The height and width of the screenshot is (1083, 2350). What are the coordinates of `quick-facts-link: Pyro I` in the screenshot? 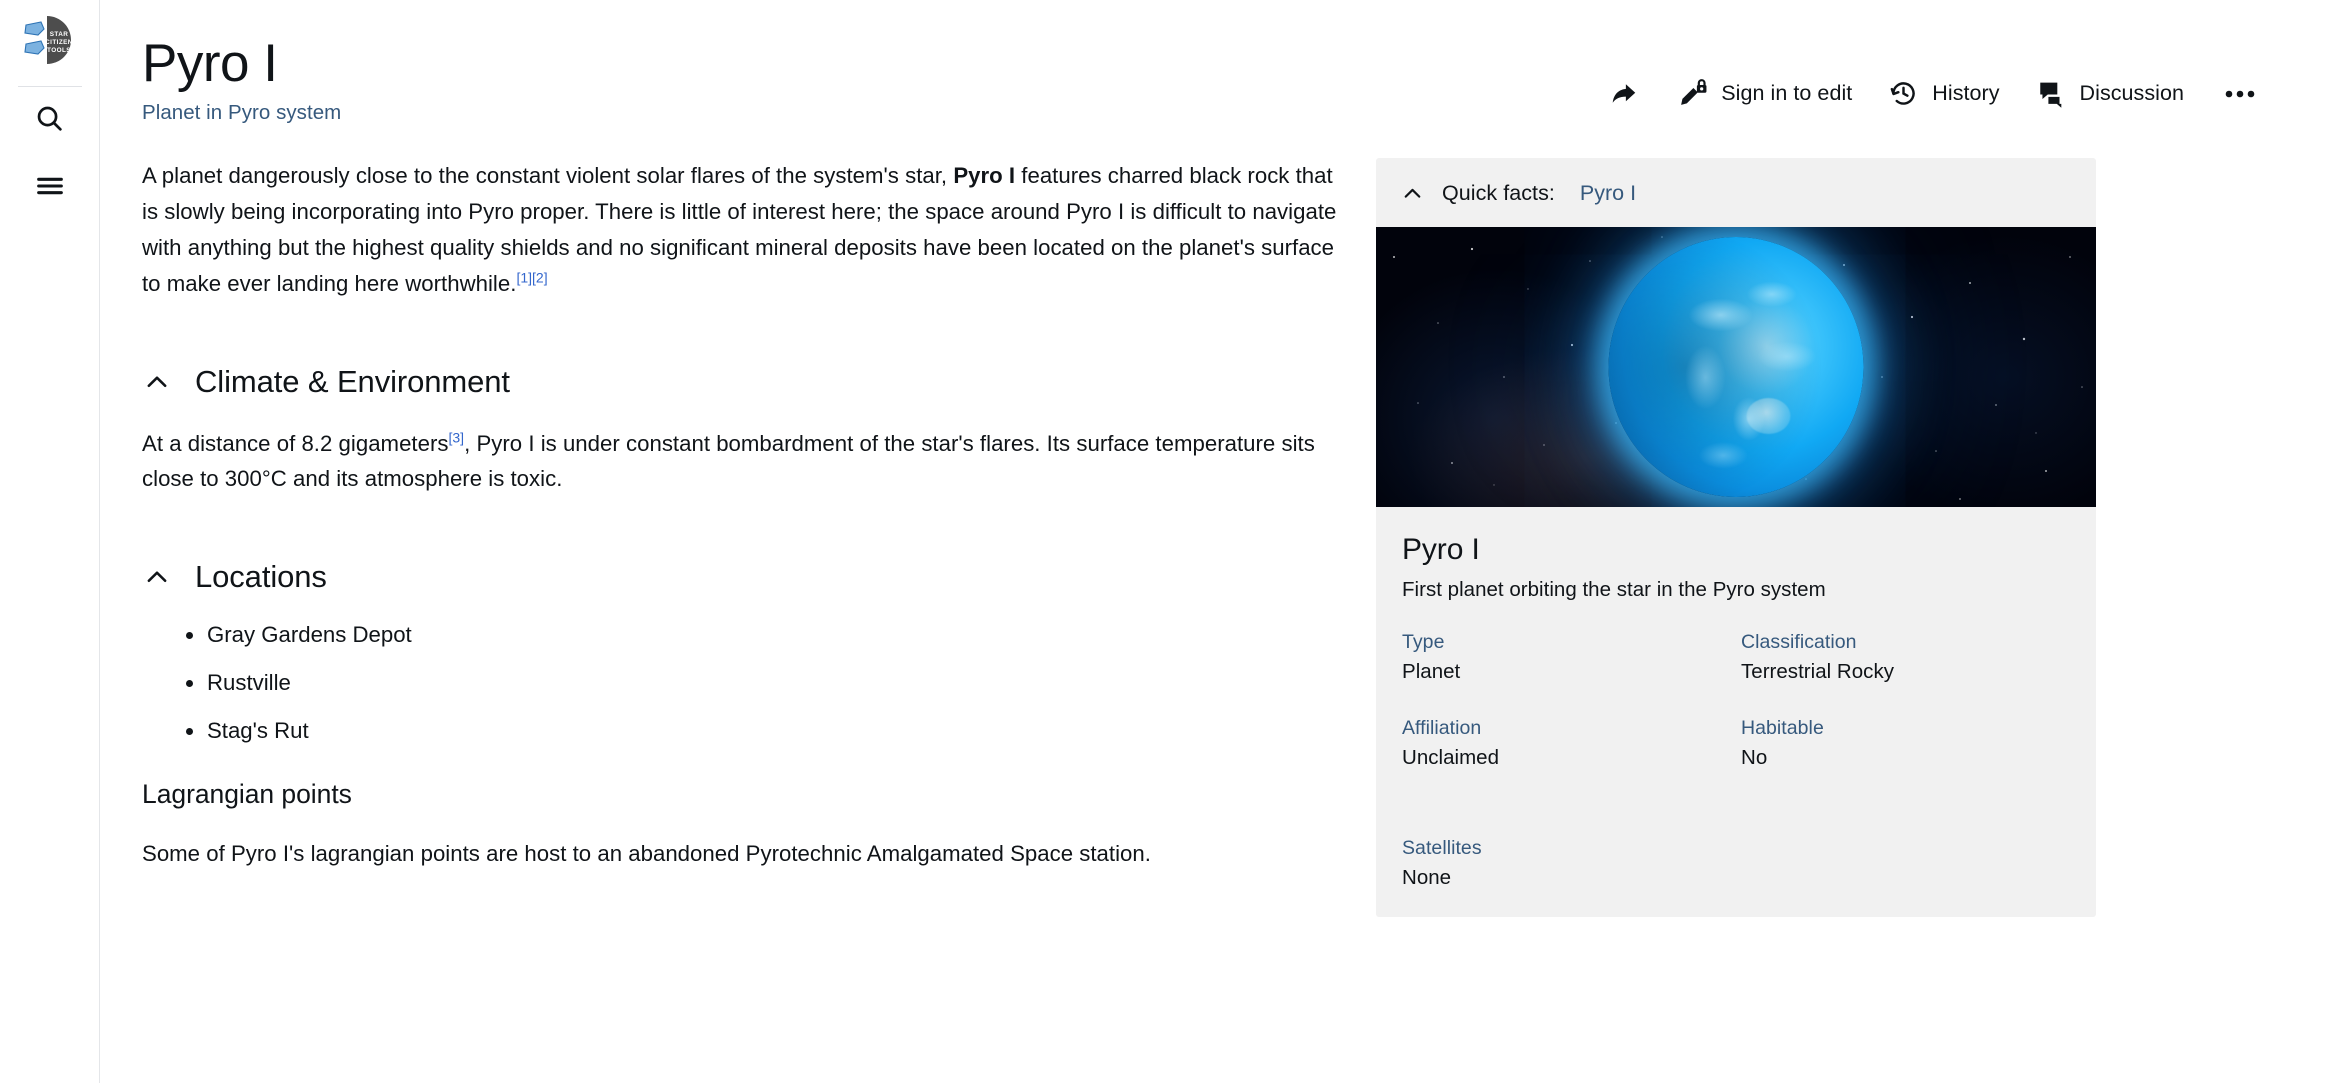 It's located at (1608, 193).